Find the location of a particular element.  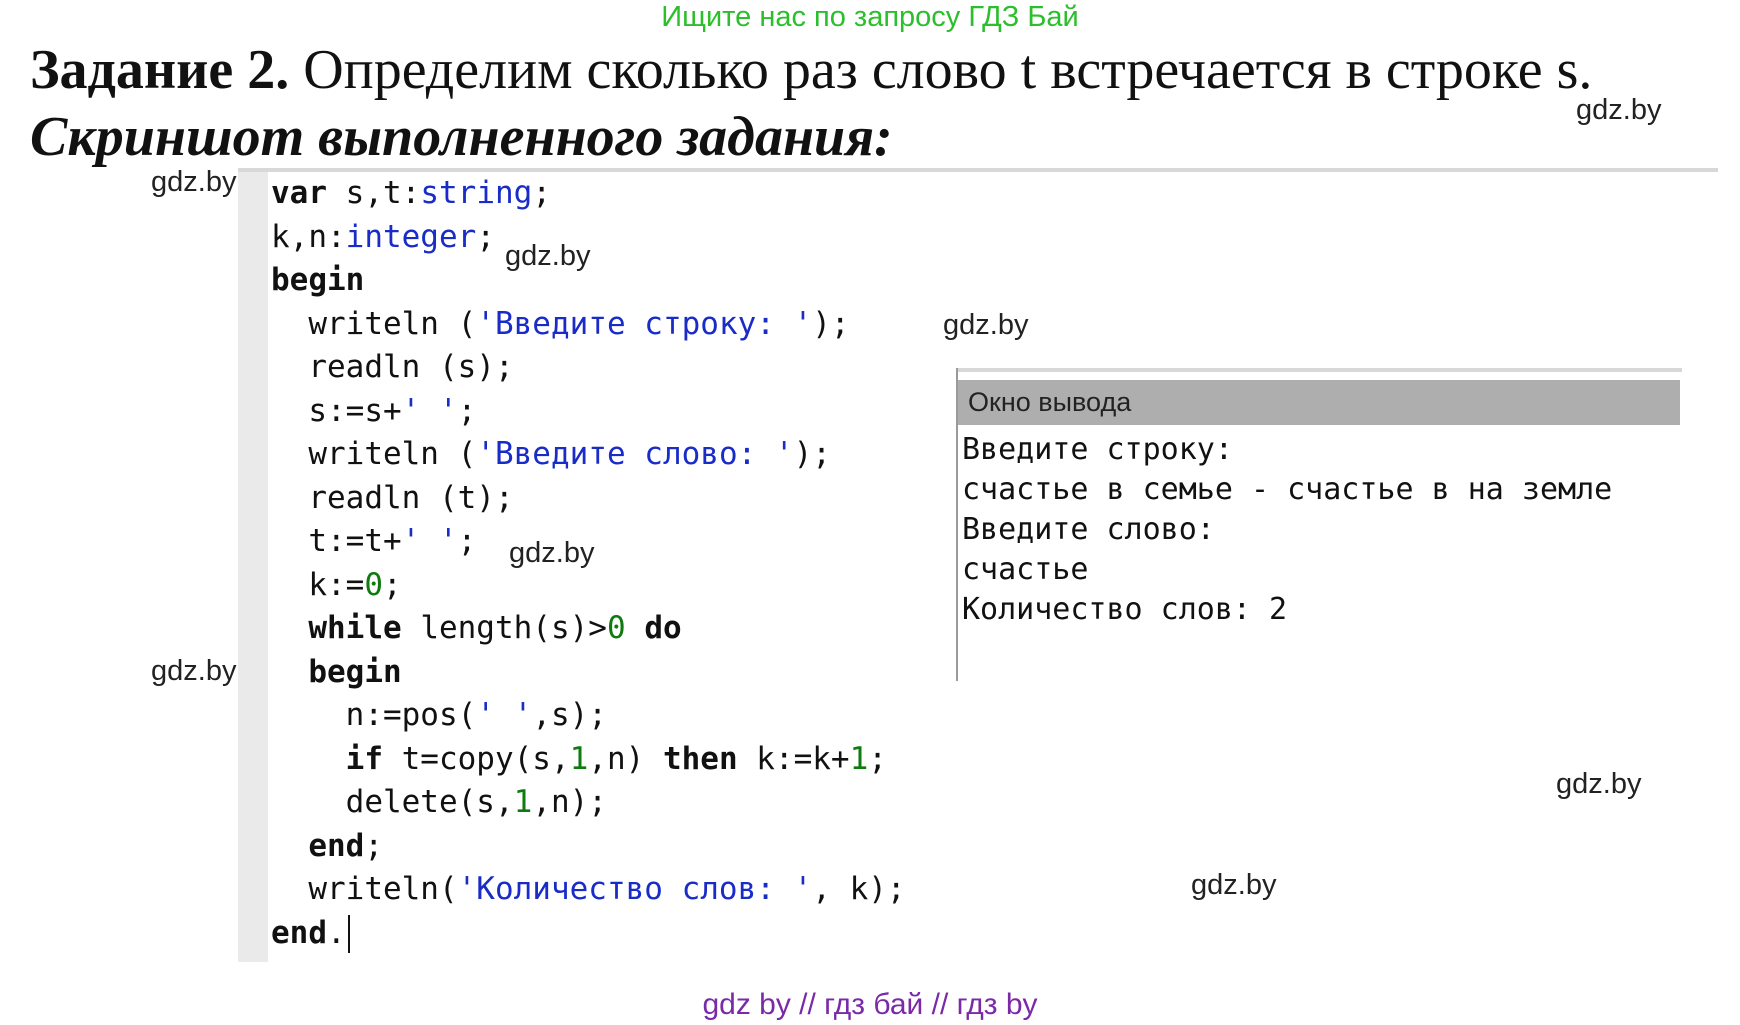

code-token: t=copy(s, is located at coordinates (476, 758).